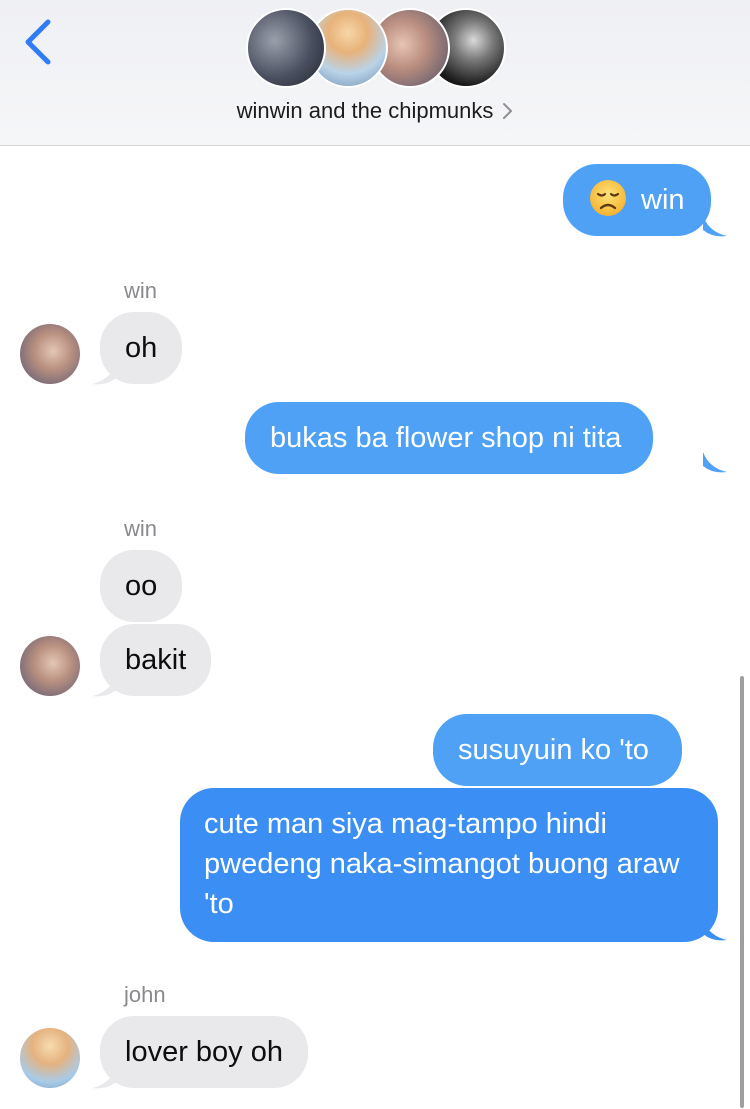 This screenshot has height=1109, width=750. I want to click on message-text: susuyuin ko 'to, so click(553, 750).